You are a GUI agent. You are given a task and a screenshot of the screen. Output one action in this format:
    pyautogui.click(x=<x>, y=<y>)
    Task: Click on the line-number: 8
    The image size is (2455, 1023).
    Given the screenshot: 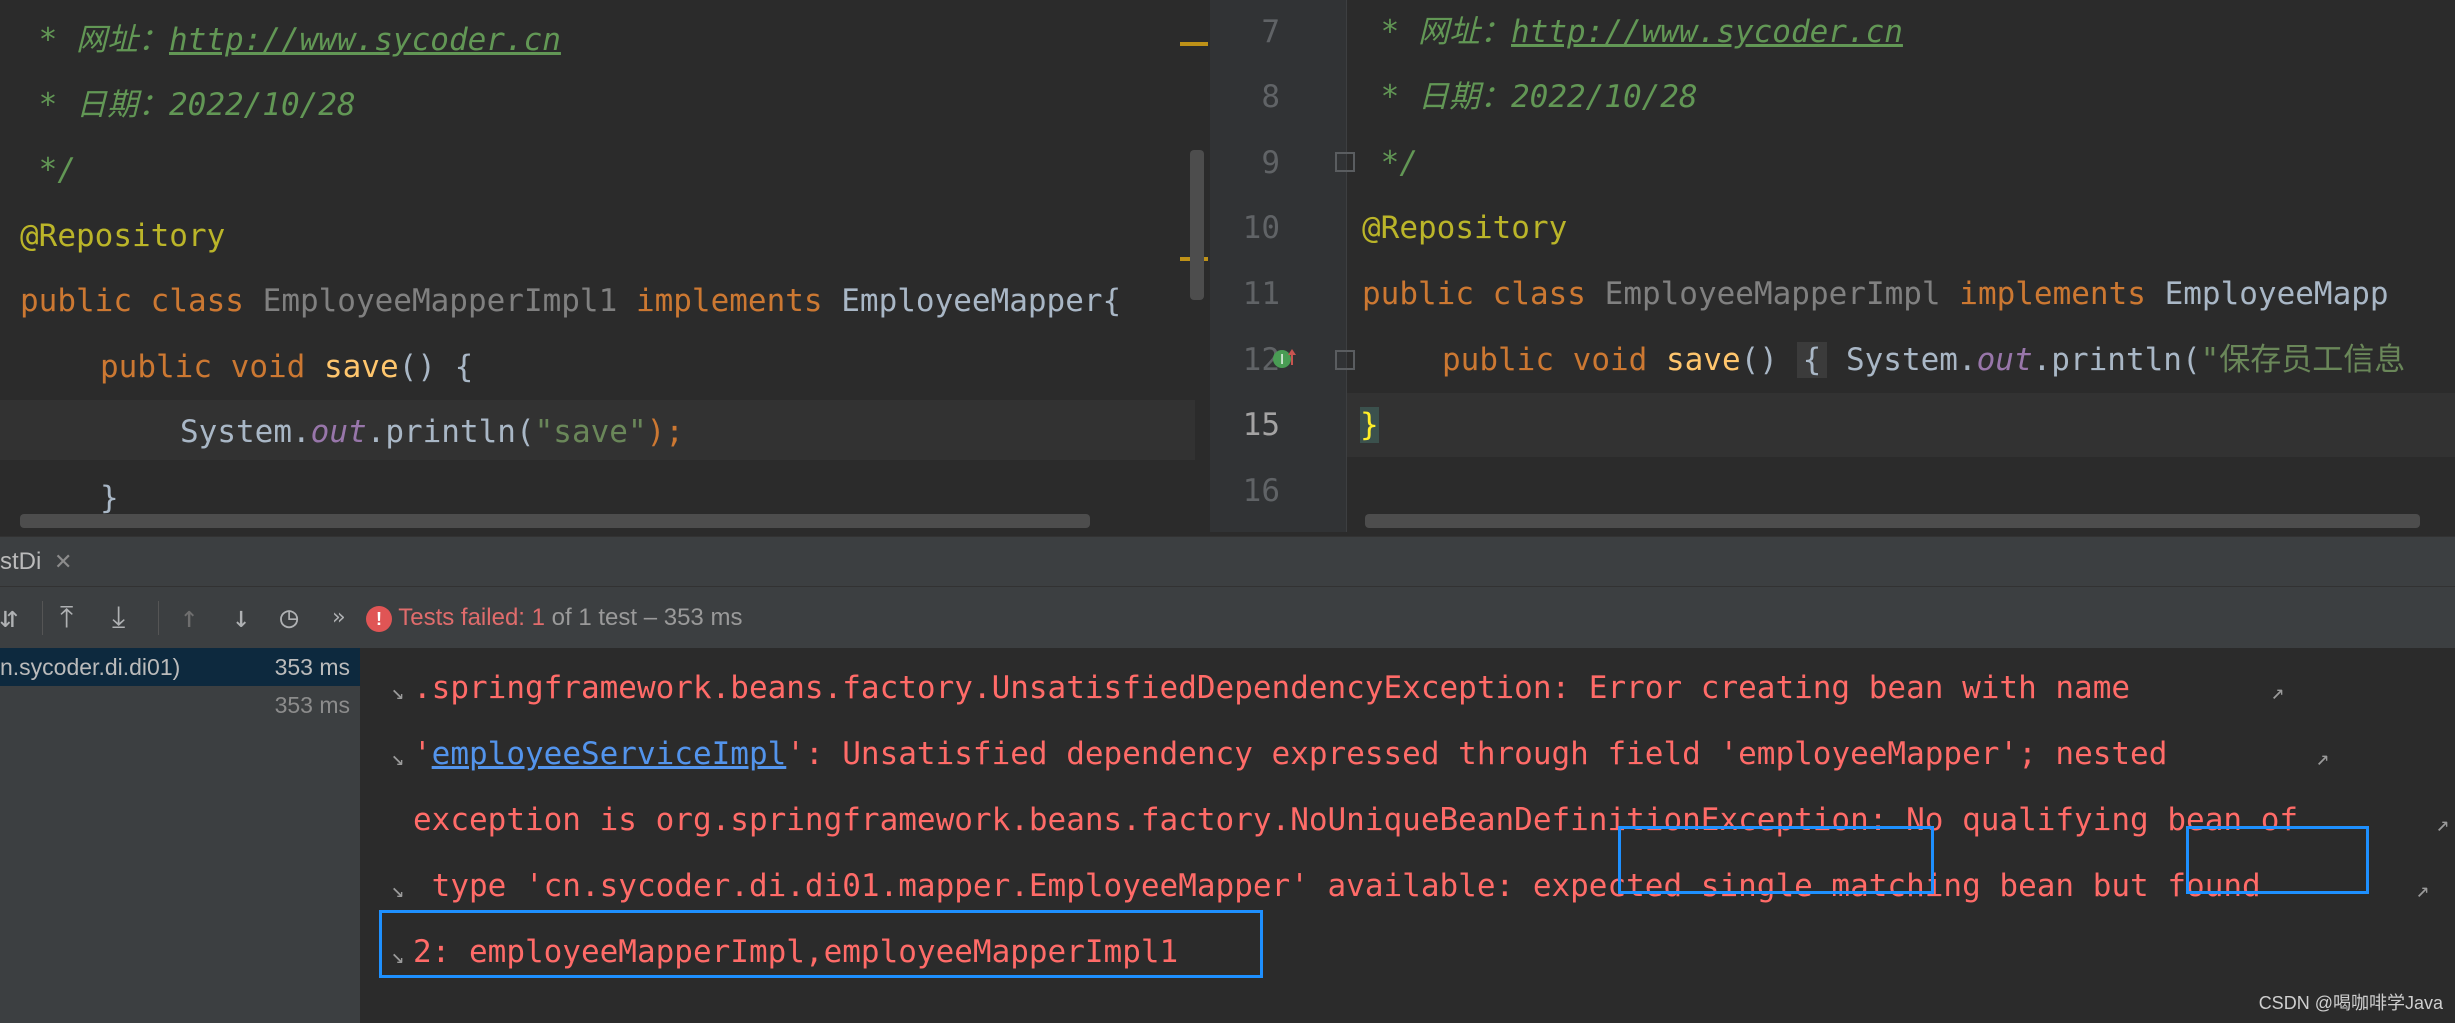 What is the action you would take?
    pyautogui.click(x=1270, y=97)
    